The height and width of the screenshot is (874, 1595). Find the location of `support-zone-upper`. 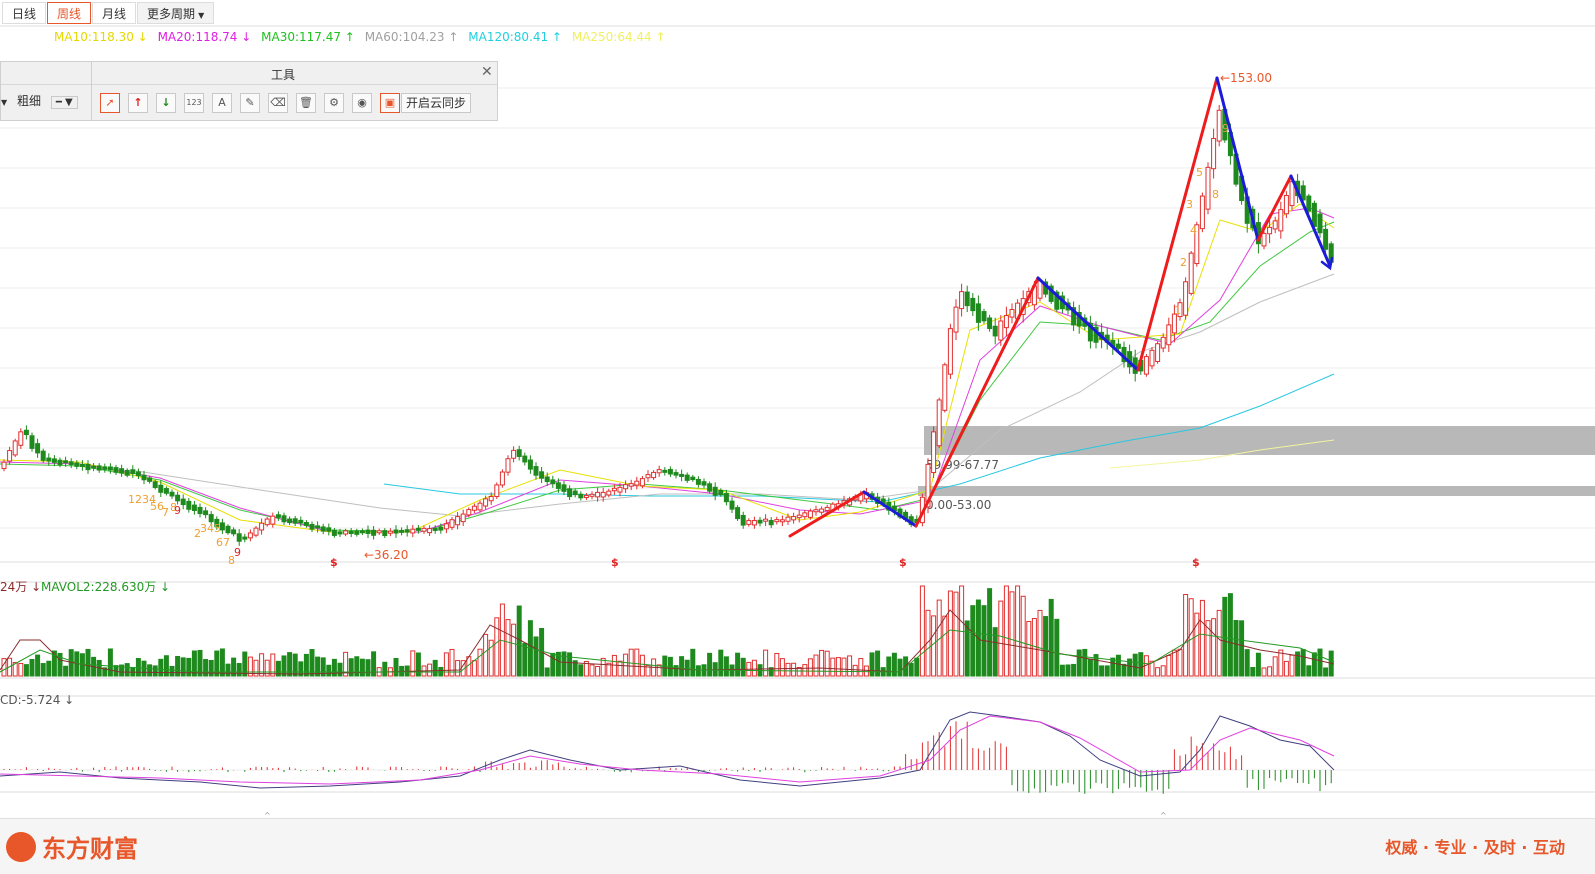

support-zone-upper is located at coordinates (1259, 440).